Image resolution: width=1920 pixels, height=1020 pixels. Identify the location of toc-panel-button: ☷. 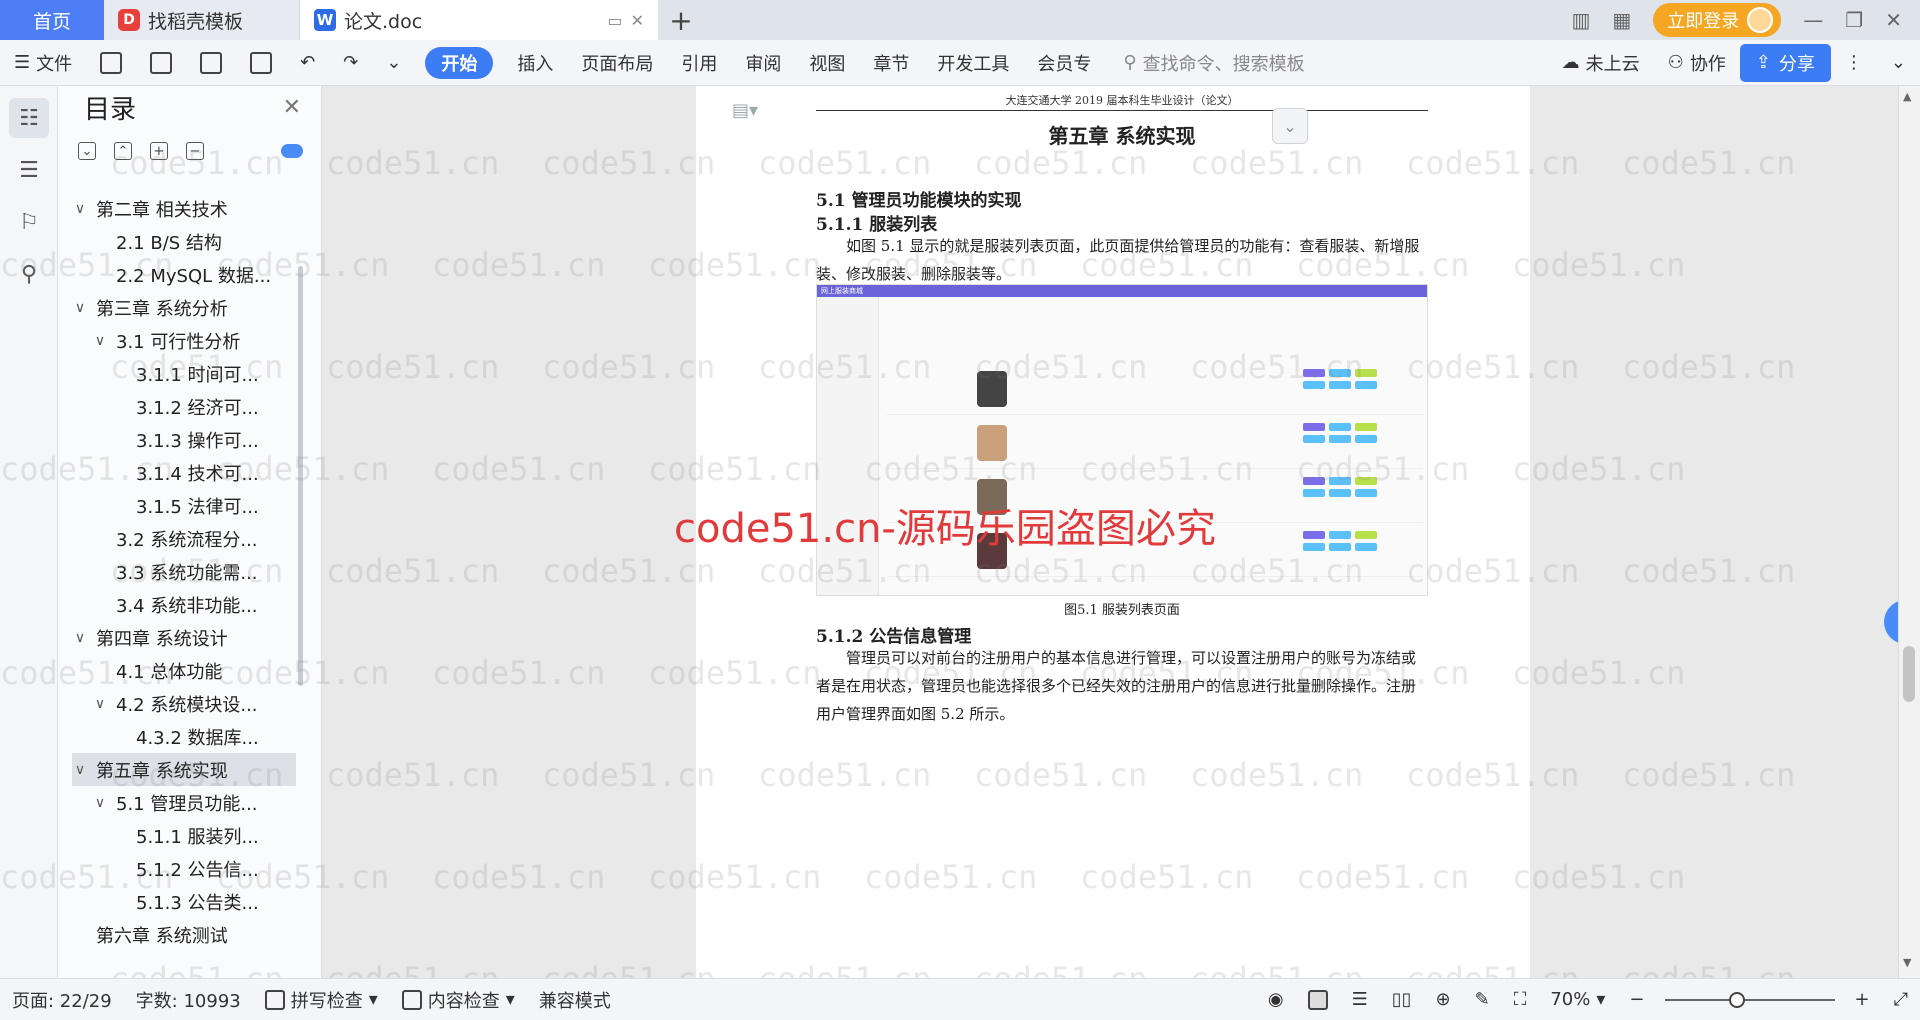
(29, 118).